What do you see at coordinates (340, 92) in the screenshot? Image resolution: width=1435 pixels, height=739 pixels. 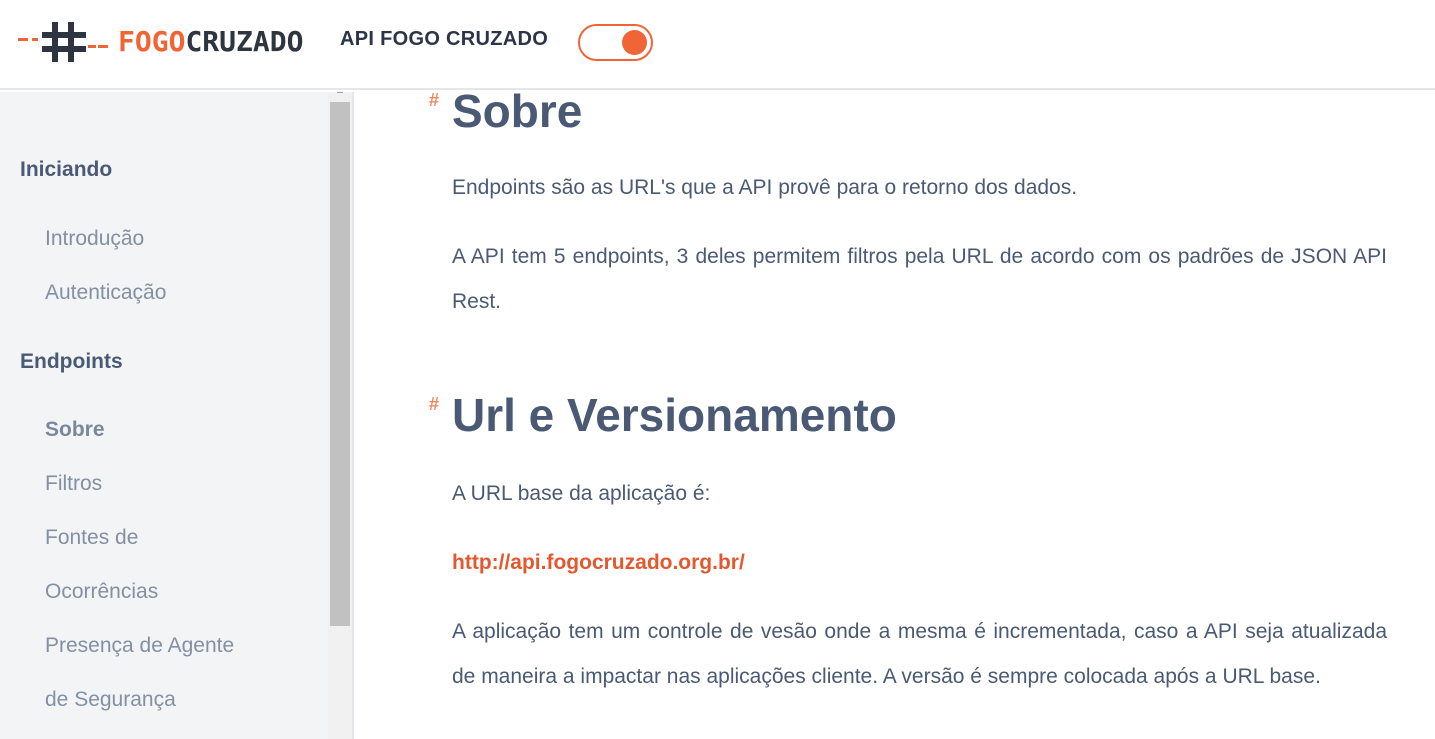 I see `scroll-up-arrow-icon` at bounding box center [340, 92].